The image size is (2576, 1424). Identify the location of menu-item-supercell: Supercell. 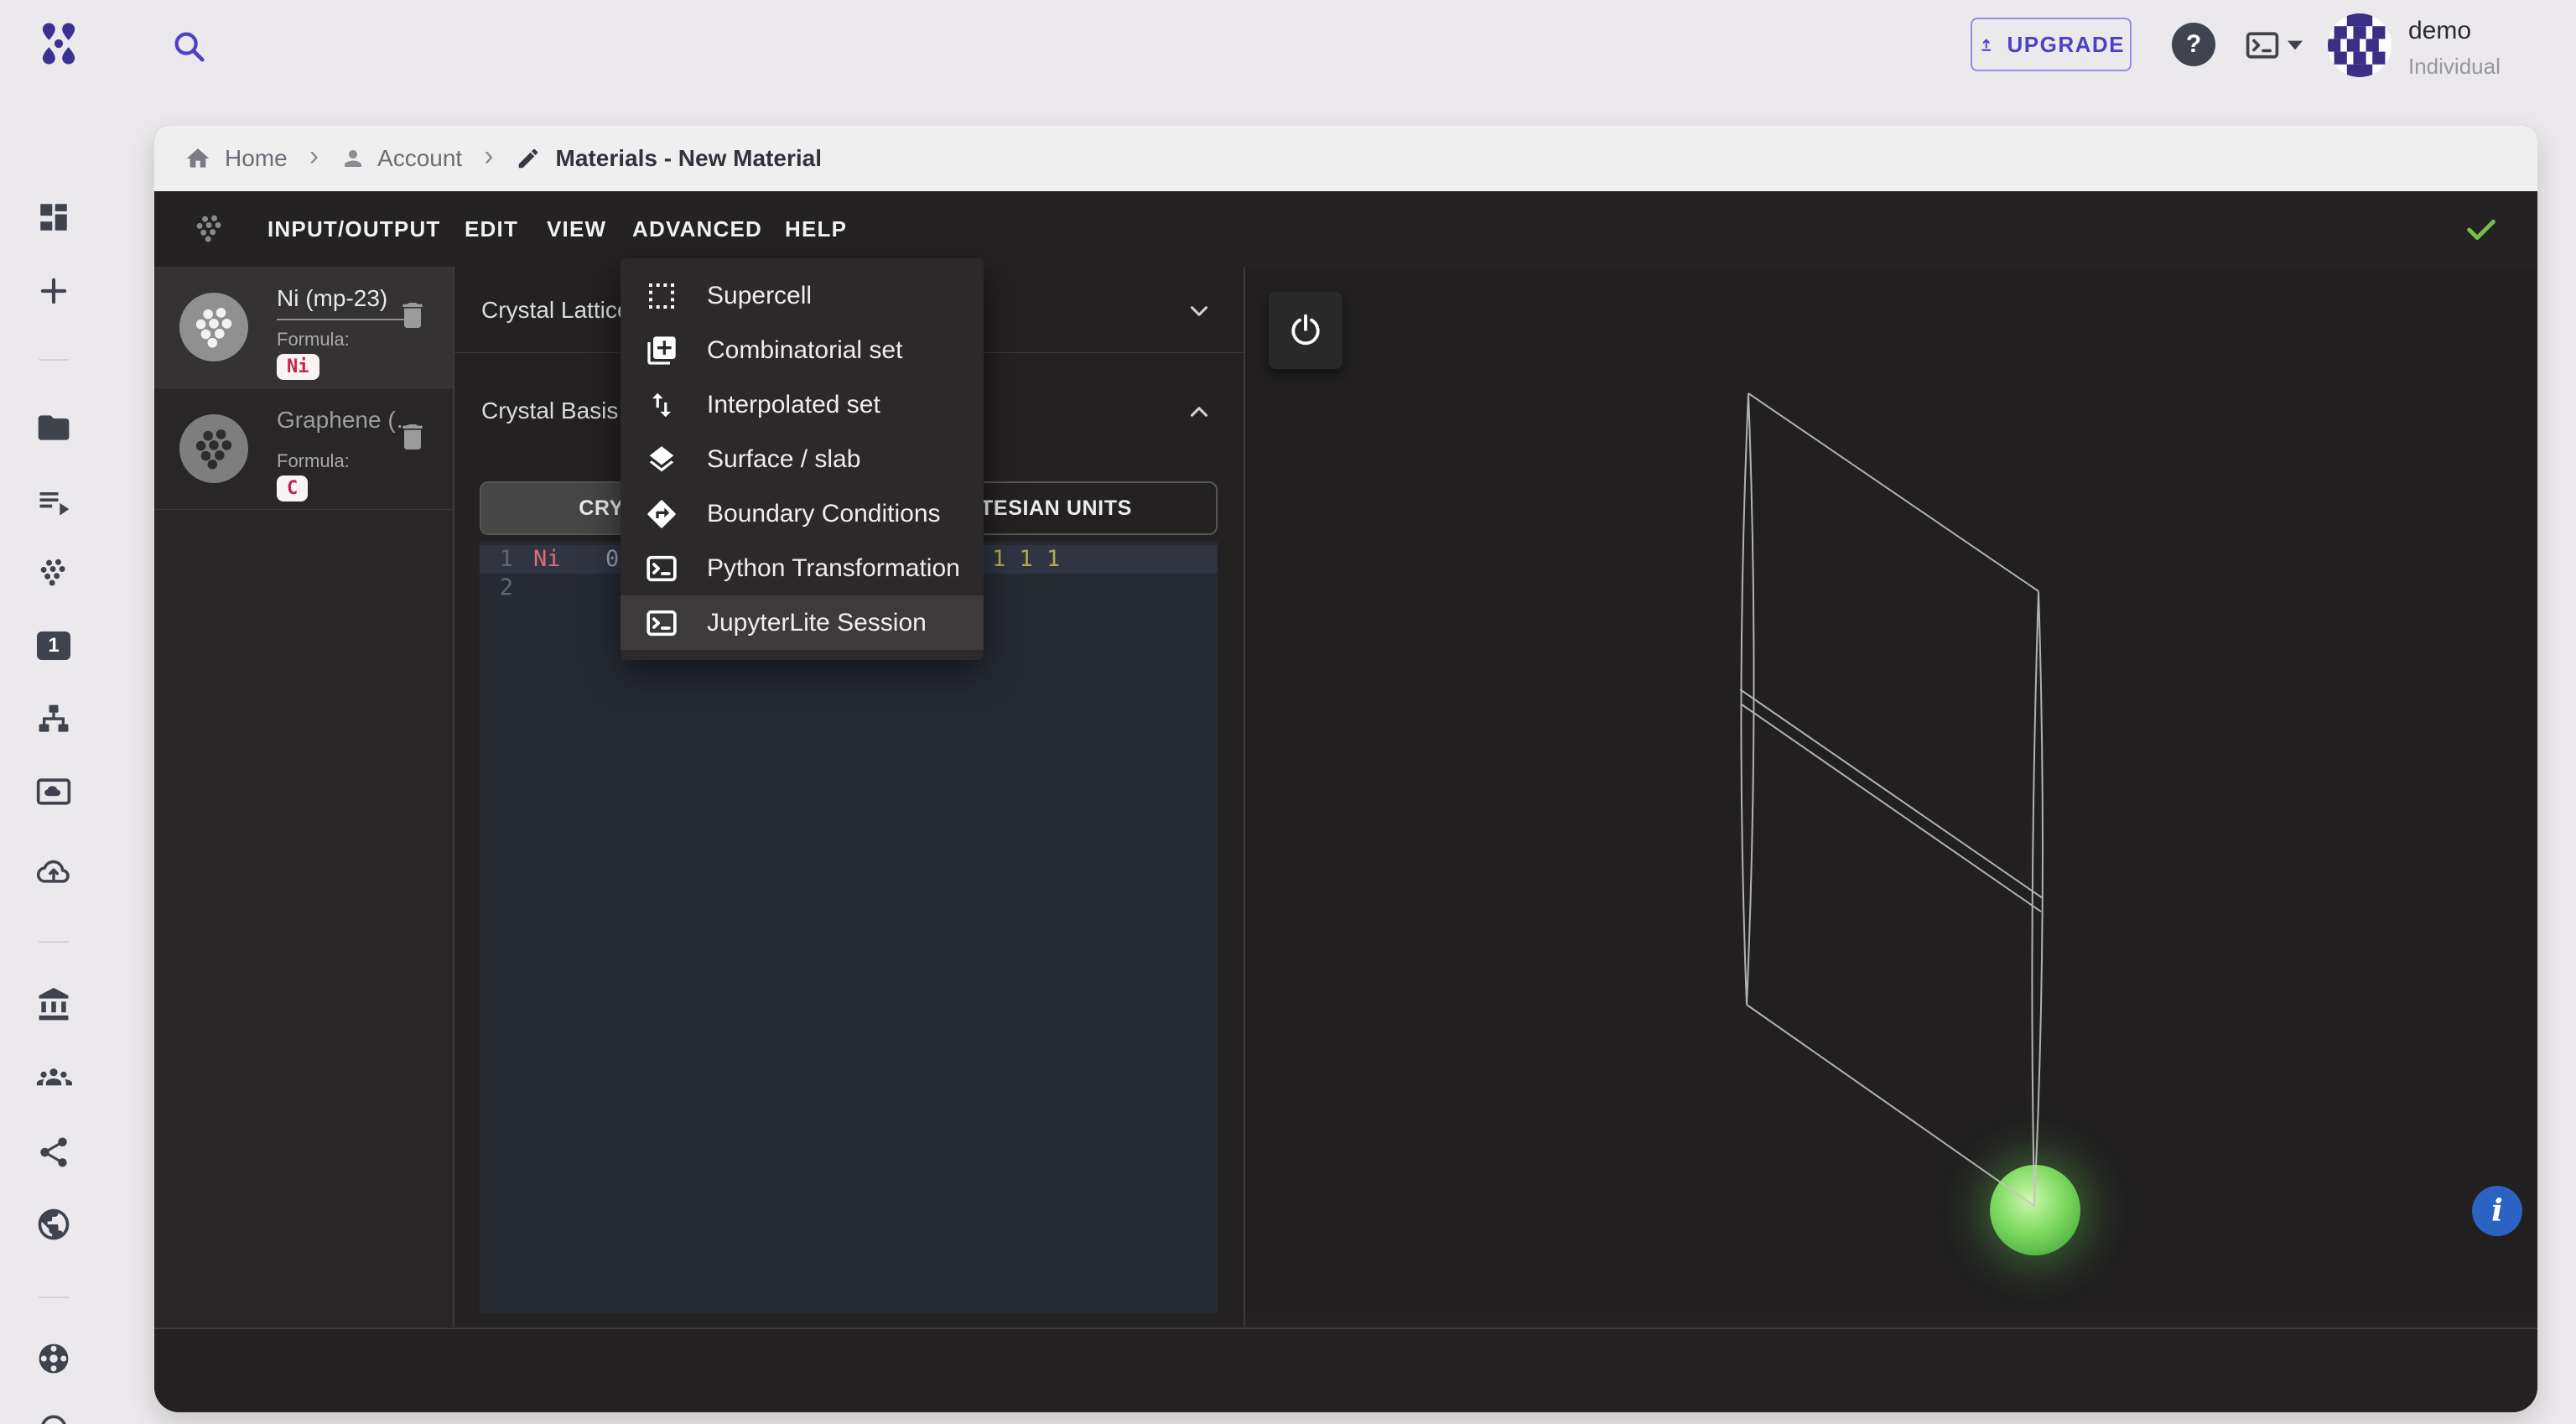
(802, 295).